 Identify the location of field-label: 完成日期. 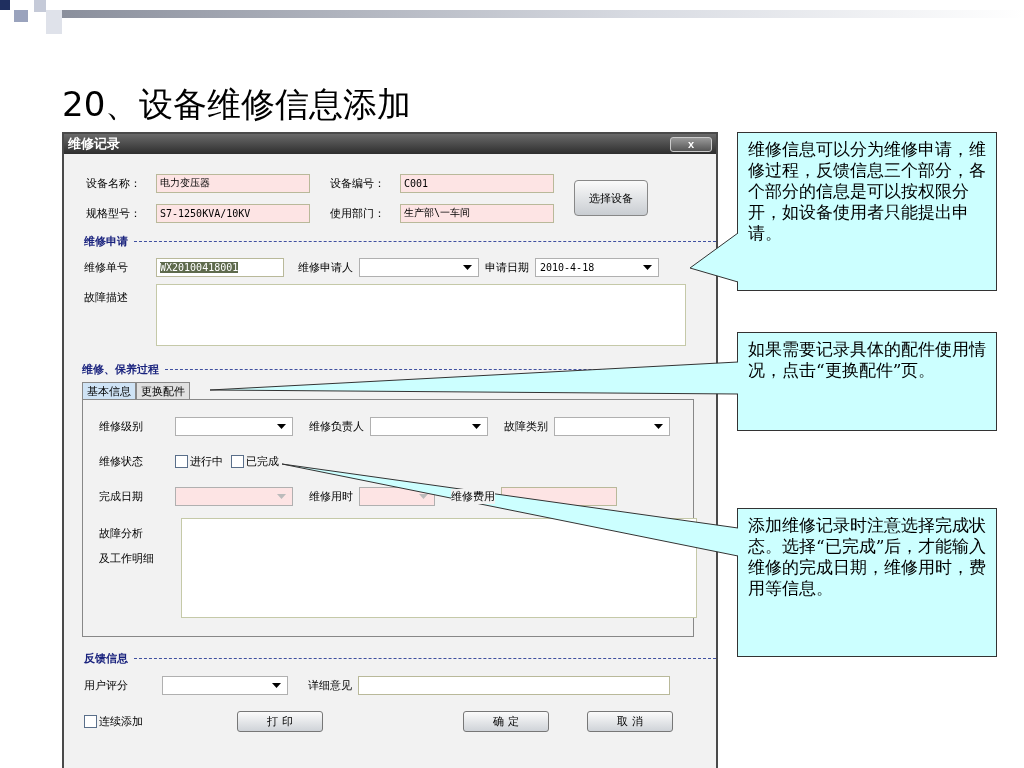
(121, 496).